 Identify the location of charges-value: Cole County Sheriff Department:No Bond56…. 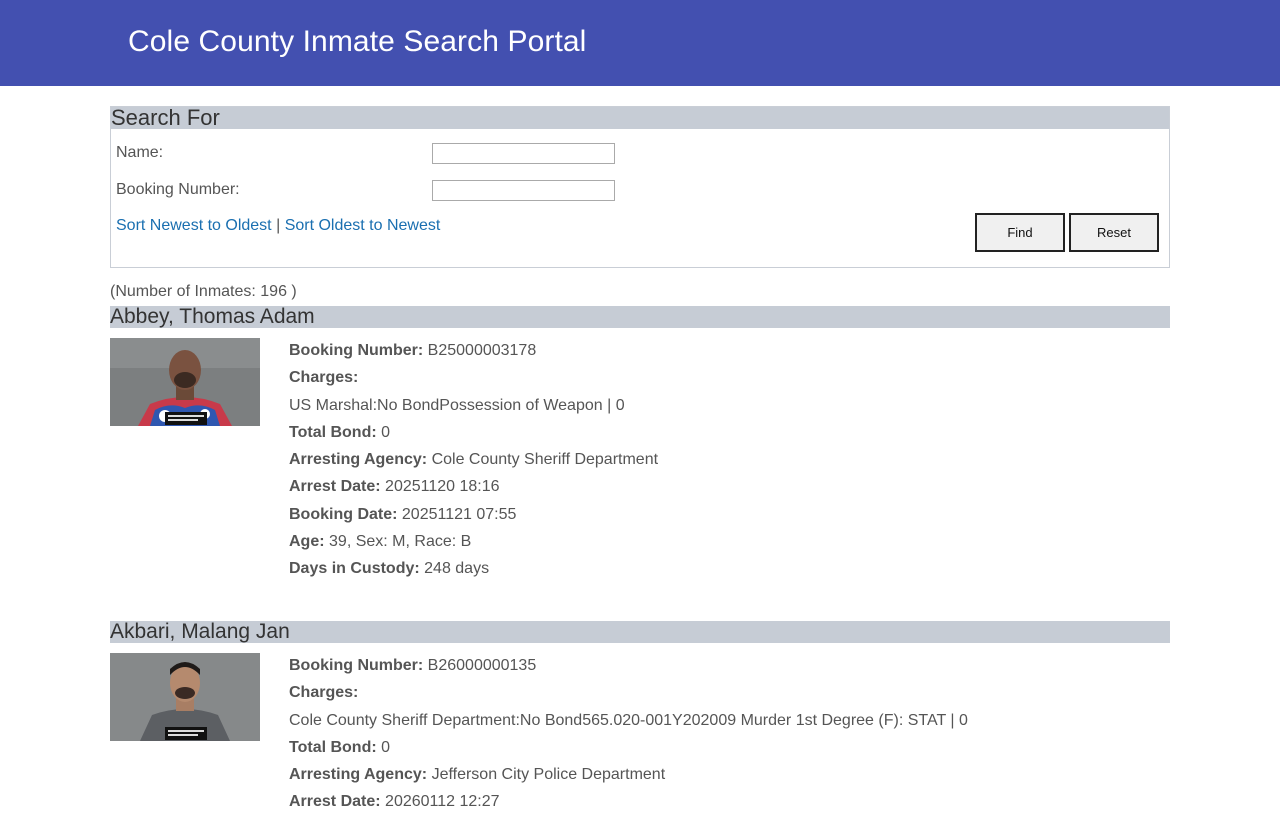
(628, 720).